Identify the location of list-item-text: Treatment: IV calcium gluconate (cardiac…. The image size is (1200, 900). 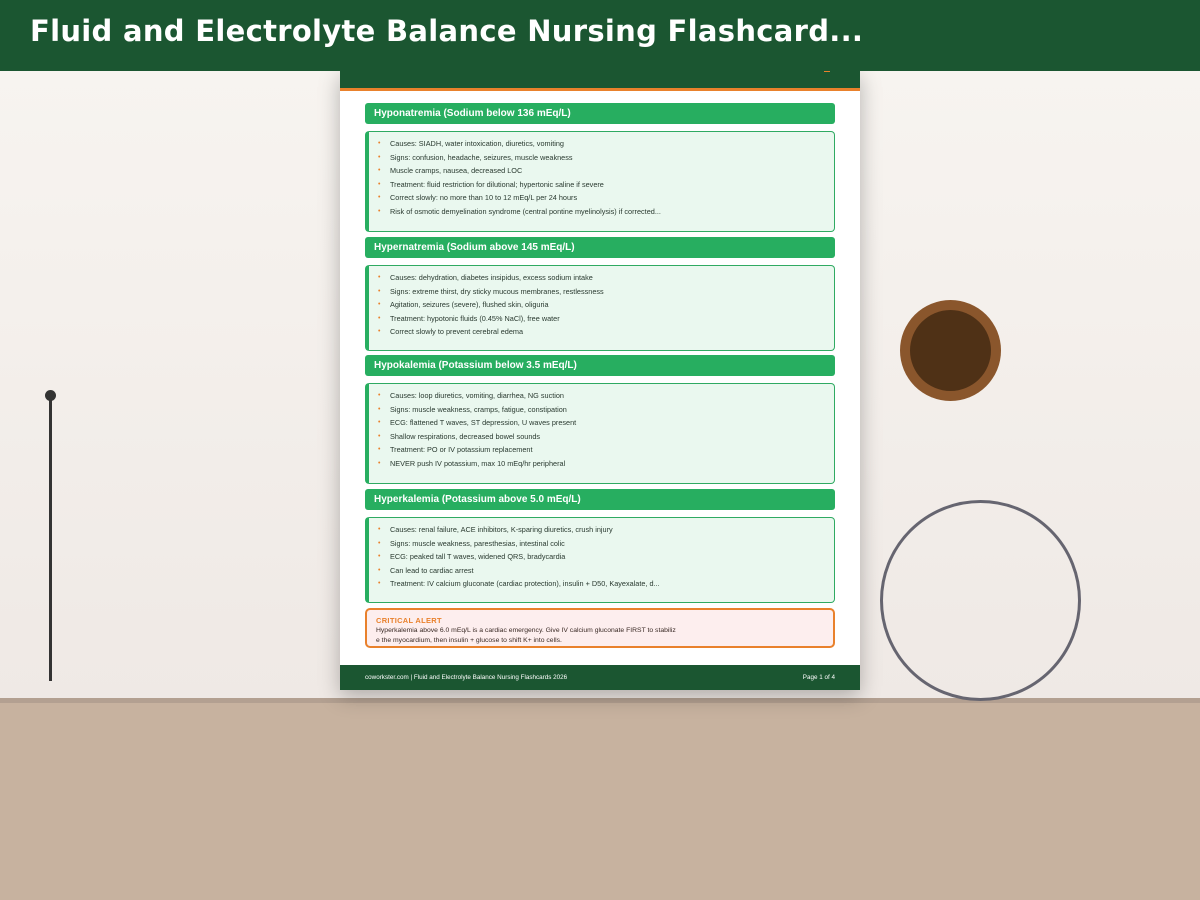
(525, 584).